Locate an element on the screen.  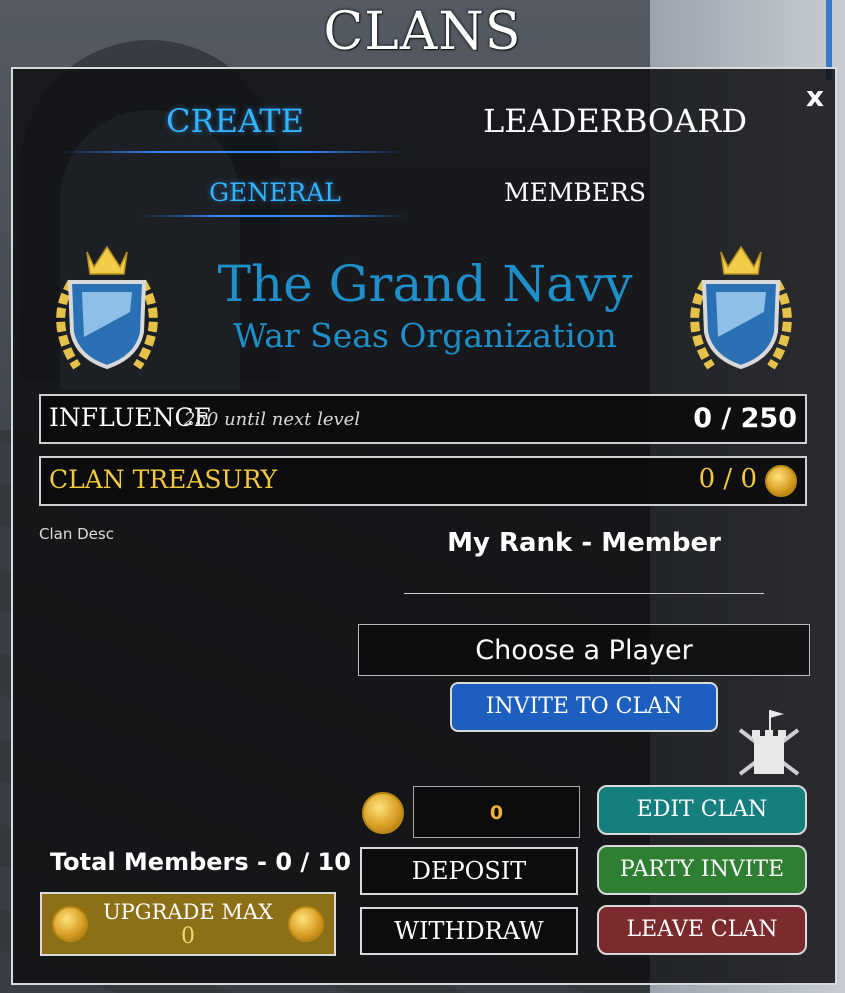
influence-bar: INFLUENCE 250 until next level 0 / 250 is located at coordinates (423, 419).